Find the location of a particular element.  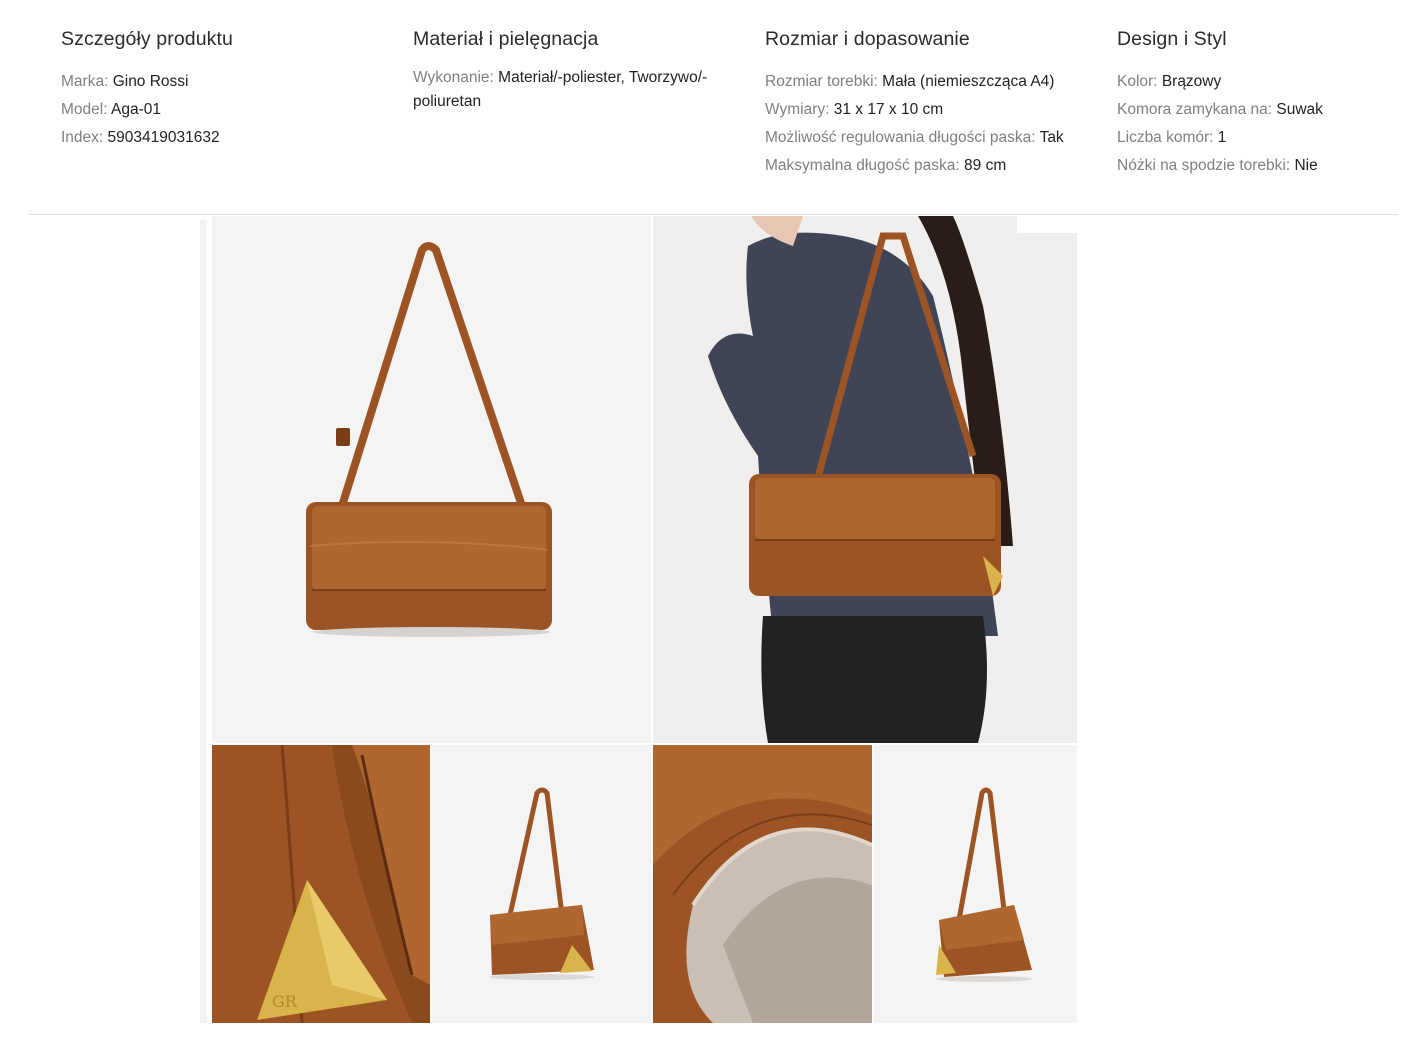

bag-interior-image is located at coordinates (762, 884).